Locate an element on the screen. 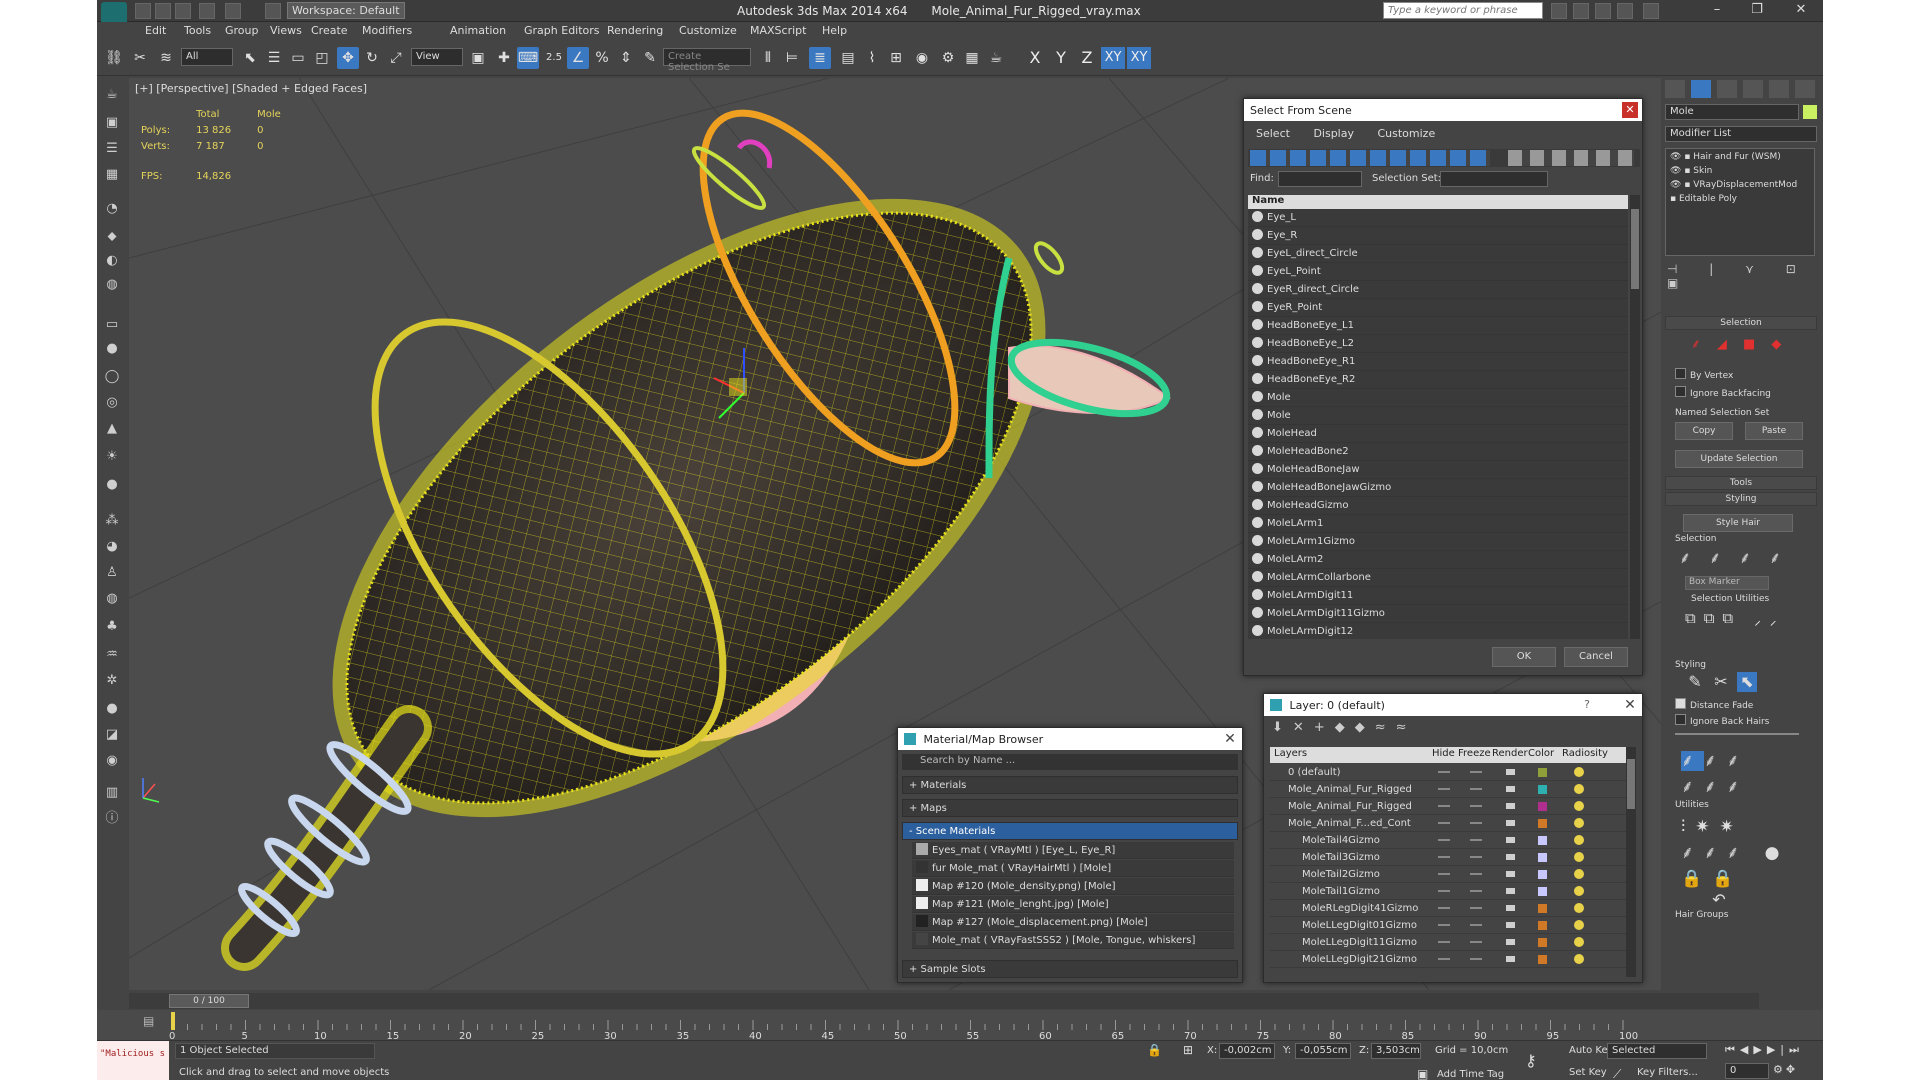 The width and height of the screenshot is (1920, 1080). material-sphere-icon: ● is located at coordinates (112, 709).